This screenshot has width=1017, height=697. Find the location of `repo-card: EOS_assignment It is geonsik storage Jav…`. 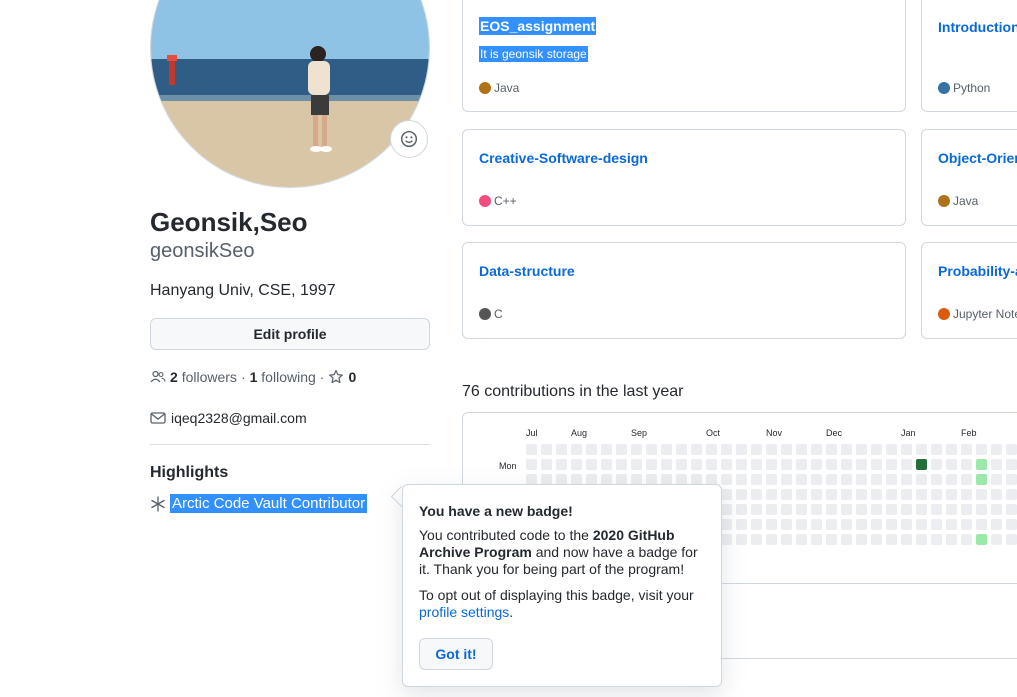

repo-card: EOS_assignment It is geonsik storage Jav… is located at coordinates (684, 56).